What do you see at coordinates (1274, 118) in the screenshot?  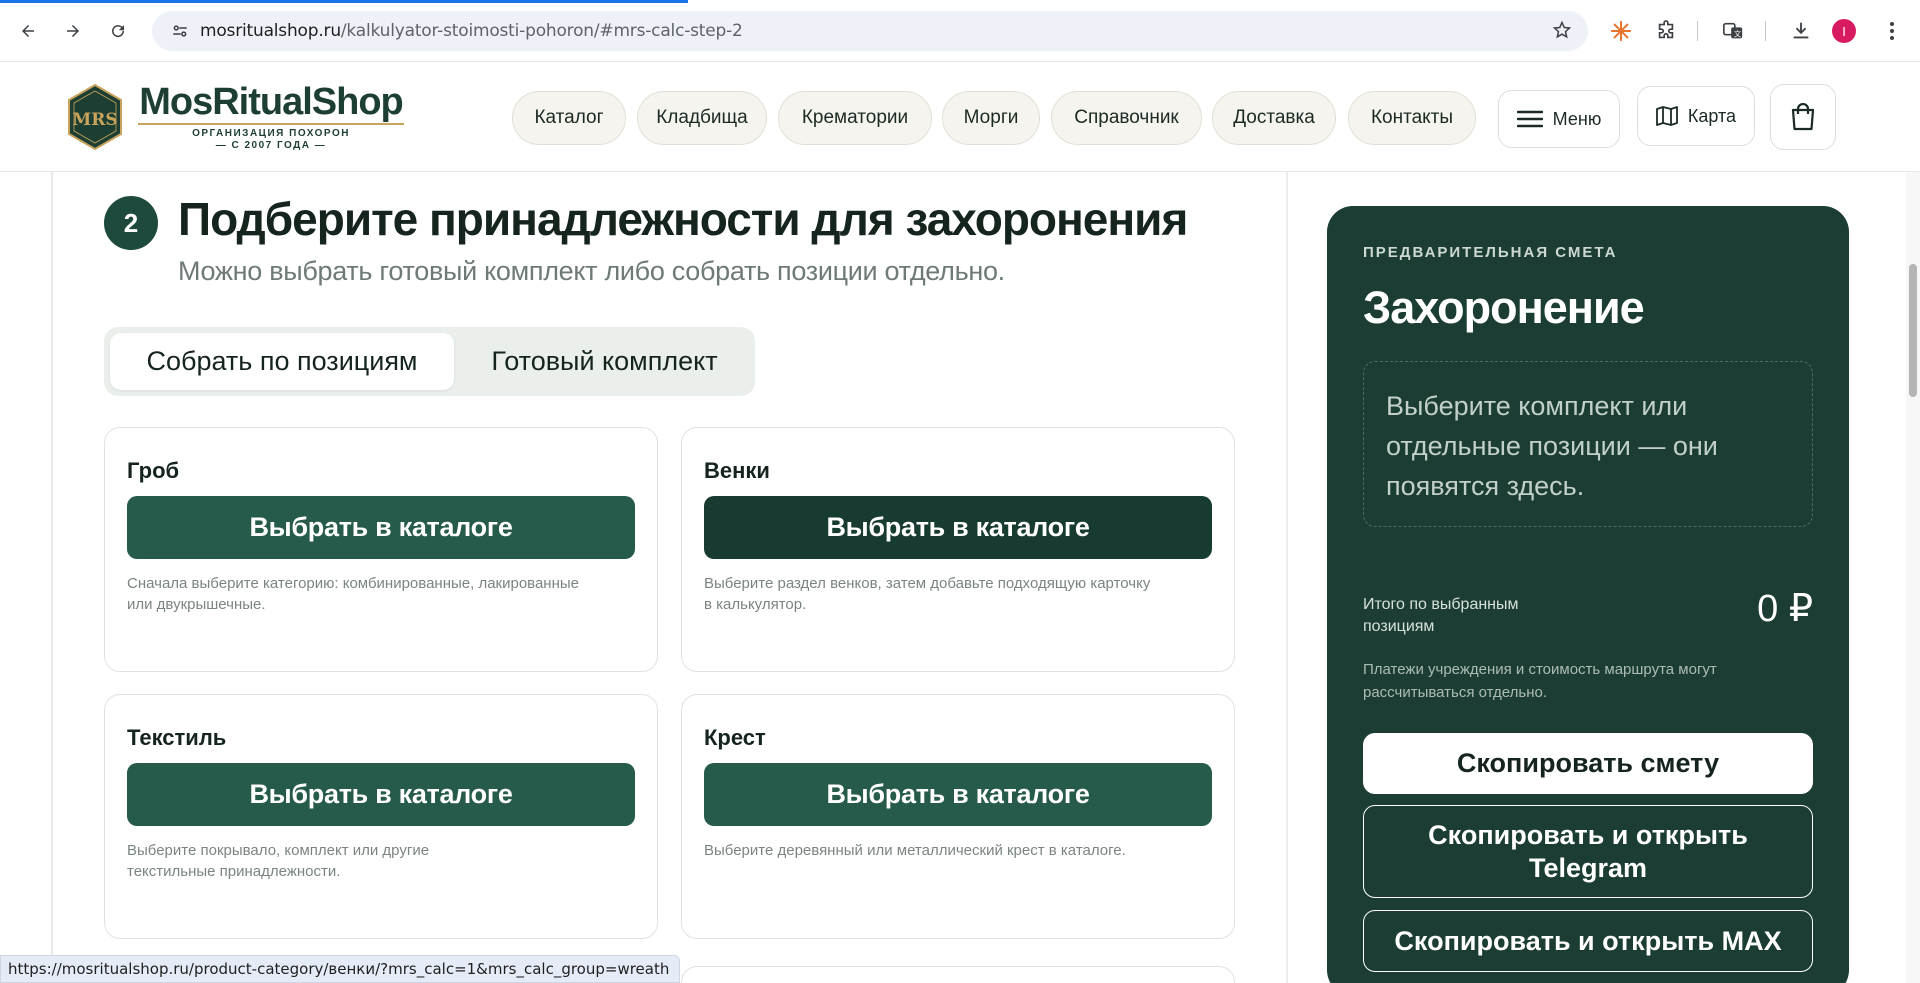 I see `nav-delivery: Доставка` at bounding box center [1274, 118].